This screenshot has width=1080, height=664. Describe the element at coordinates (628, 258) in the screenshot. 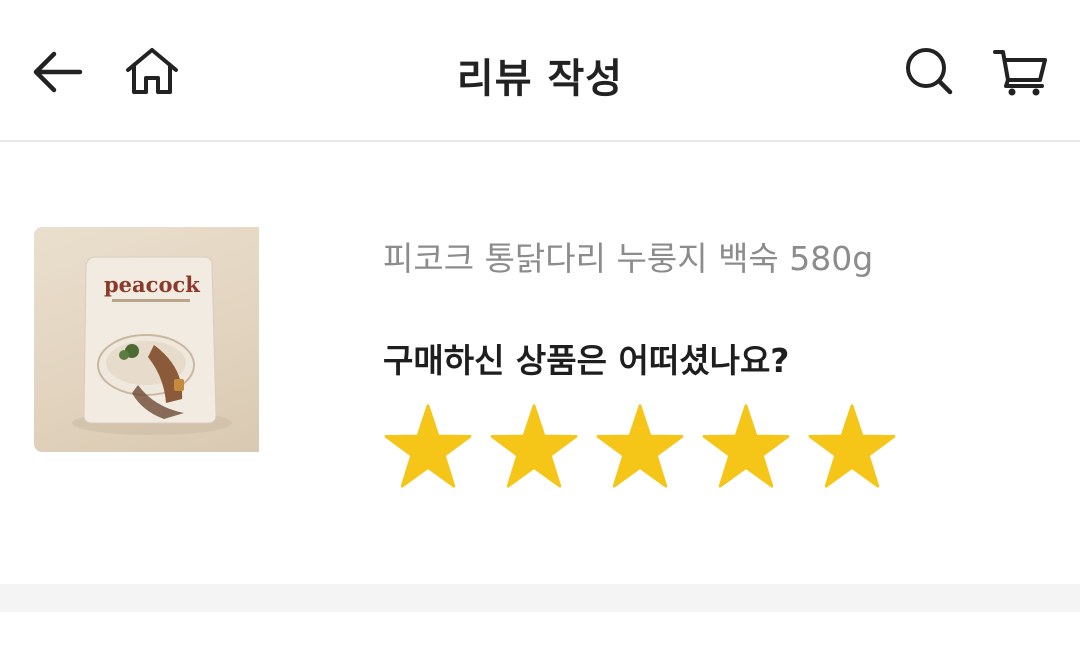

I see `product-name: 피코크 통닭다리 누룽지 백숙 580g` at that location.